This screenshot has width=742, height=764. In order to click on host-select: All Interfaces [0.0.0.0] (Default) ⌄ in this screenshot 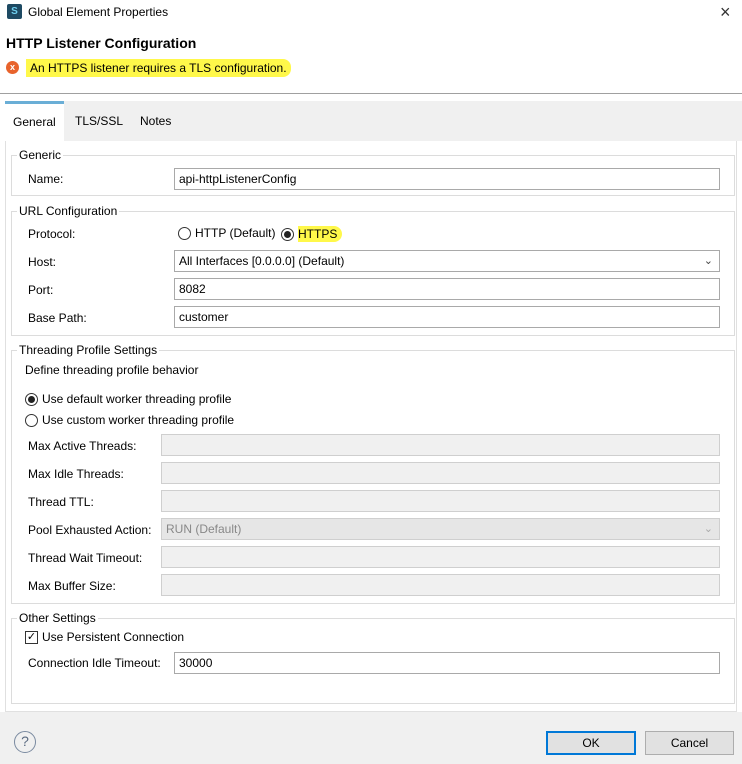, I will do `click(447, 261)`.